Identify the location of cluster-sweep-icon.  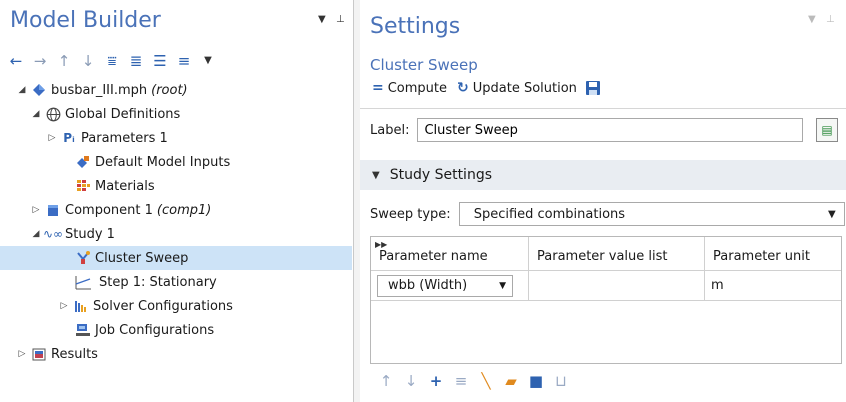
(83, 258).